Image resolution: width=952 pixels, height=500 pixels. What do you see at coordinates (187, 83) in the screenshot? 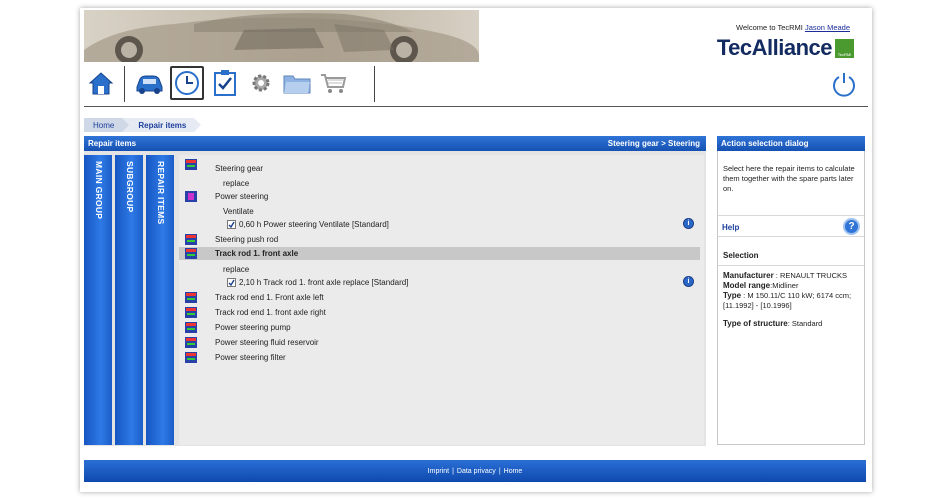
I see `clock-icon` at bounding box center [187, 83].